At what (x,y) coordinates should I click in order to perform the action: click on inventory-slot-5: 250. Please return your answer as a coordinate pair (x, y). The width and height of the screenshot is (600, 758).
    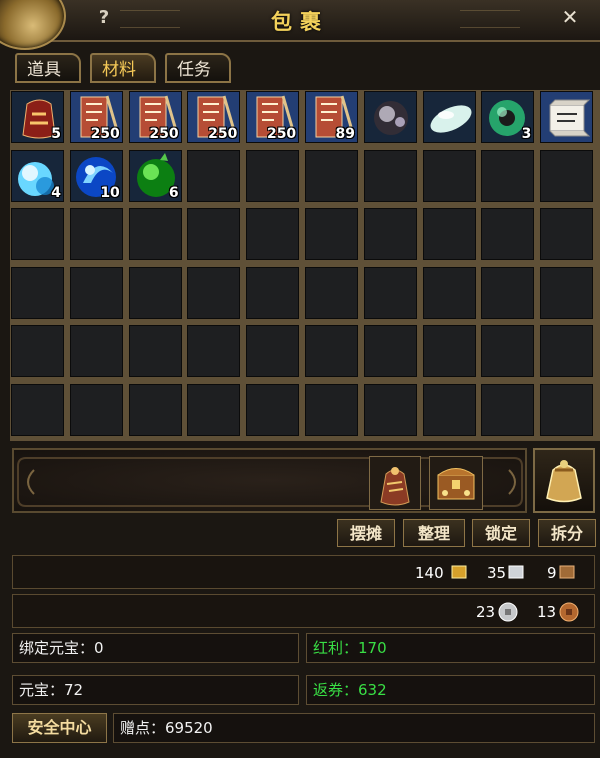
    Looking at the image, I should click on (273, 117).